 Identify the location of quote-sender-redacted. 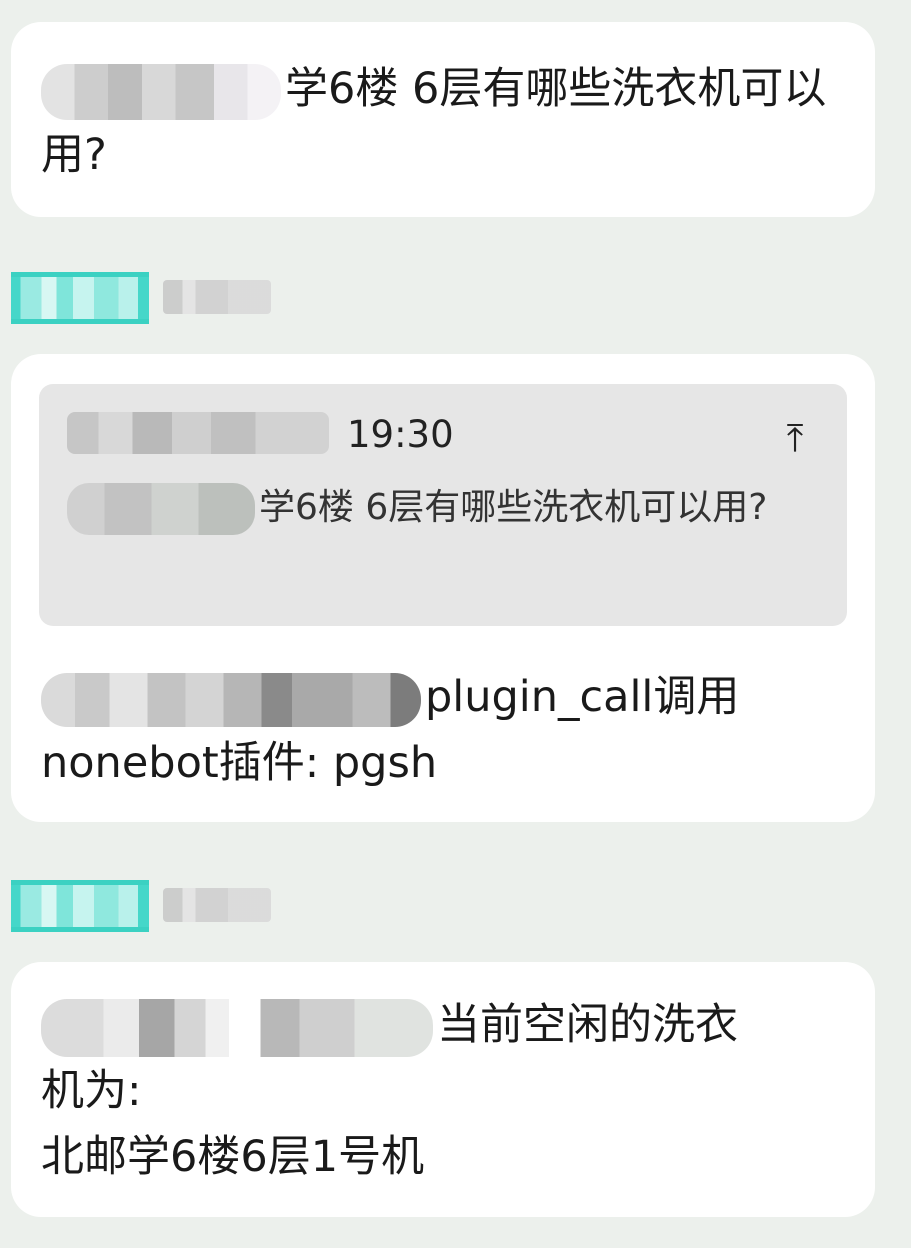
(198, 433).